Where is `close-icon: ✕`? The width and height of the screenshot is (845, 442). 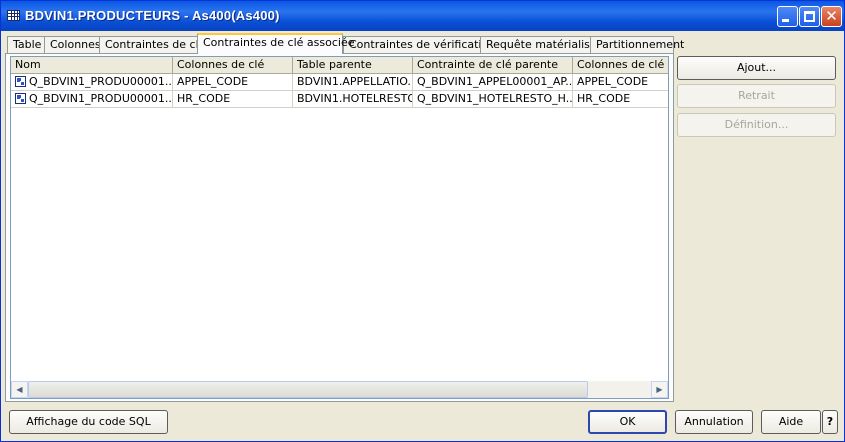
close-icon: ✕ is located at coordinates (831, 16).